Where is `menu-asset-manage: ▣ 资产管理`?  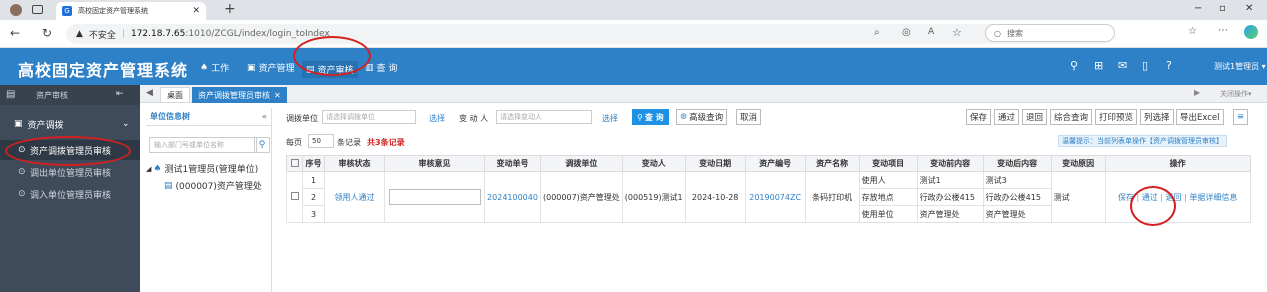
menu-asset-manage: ▣ 资产管理 is located at coordinates (271, 68).